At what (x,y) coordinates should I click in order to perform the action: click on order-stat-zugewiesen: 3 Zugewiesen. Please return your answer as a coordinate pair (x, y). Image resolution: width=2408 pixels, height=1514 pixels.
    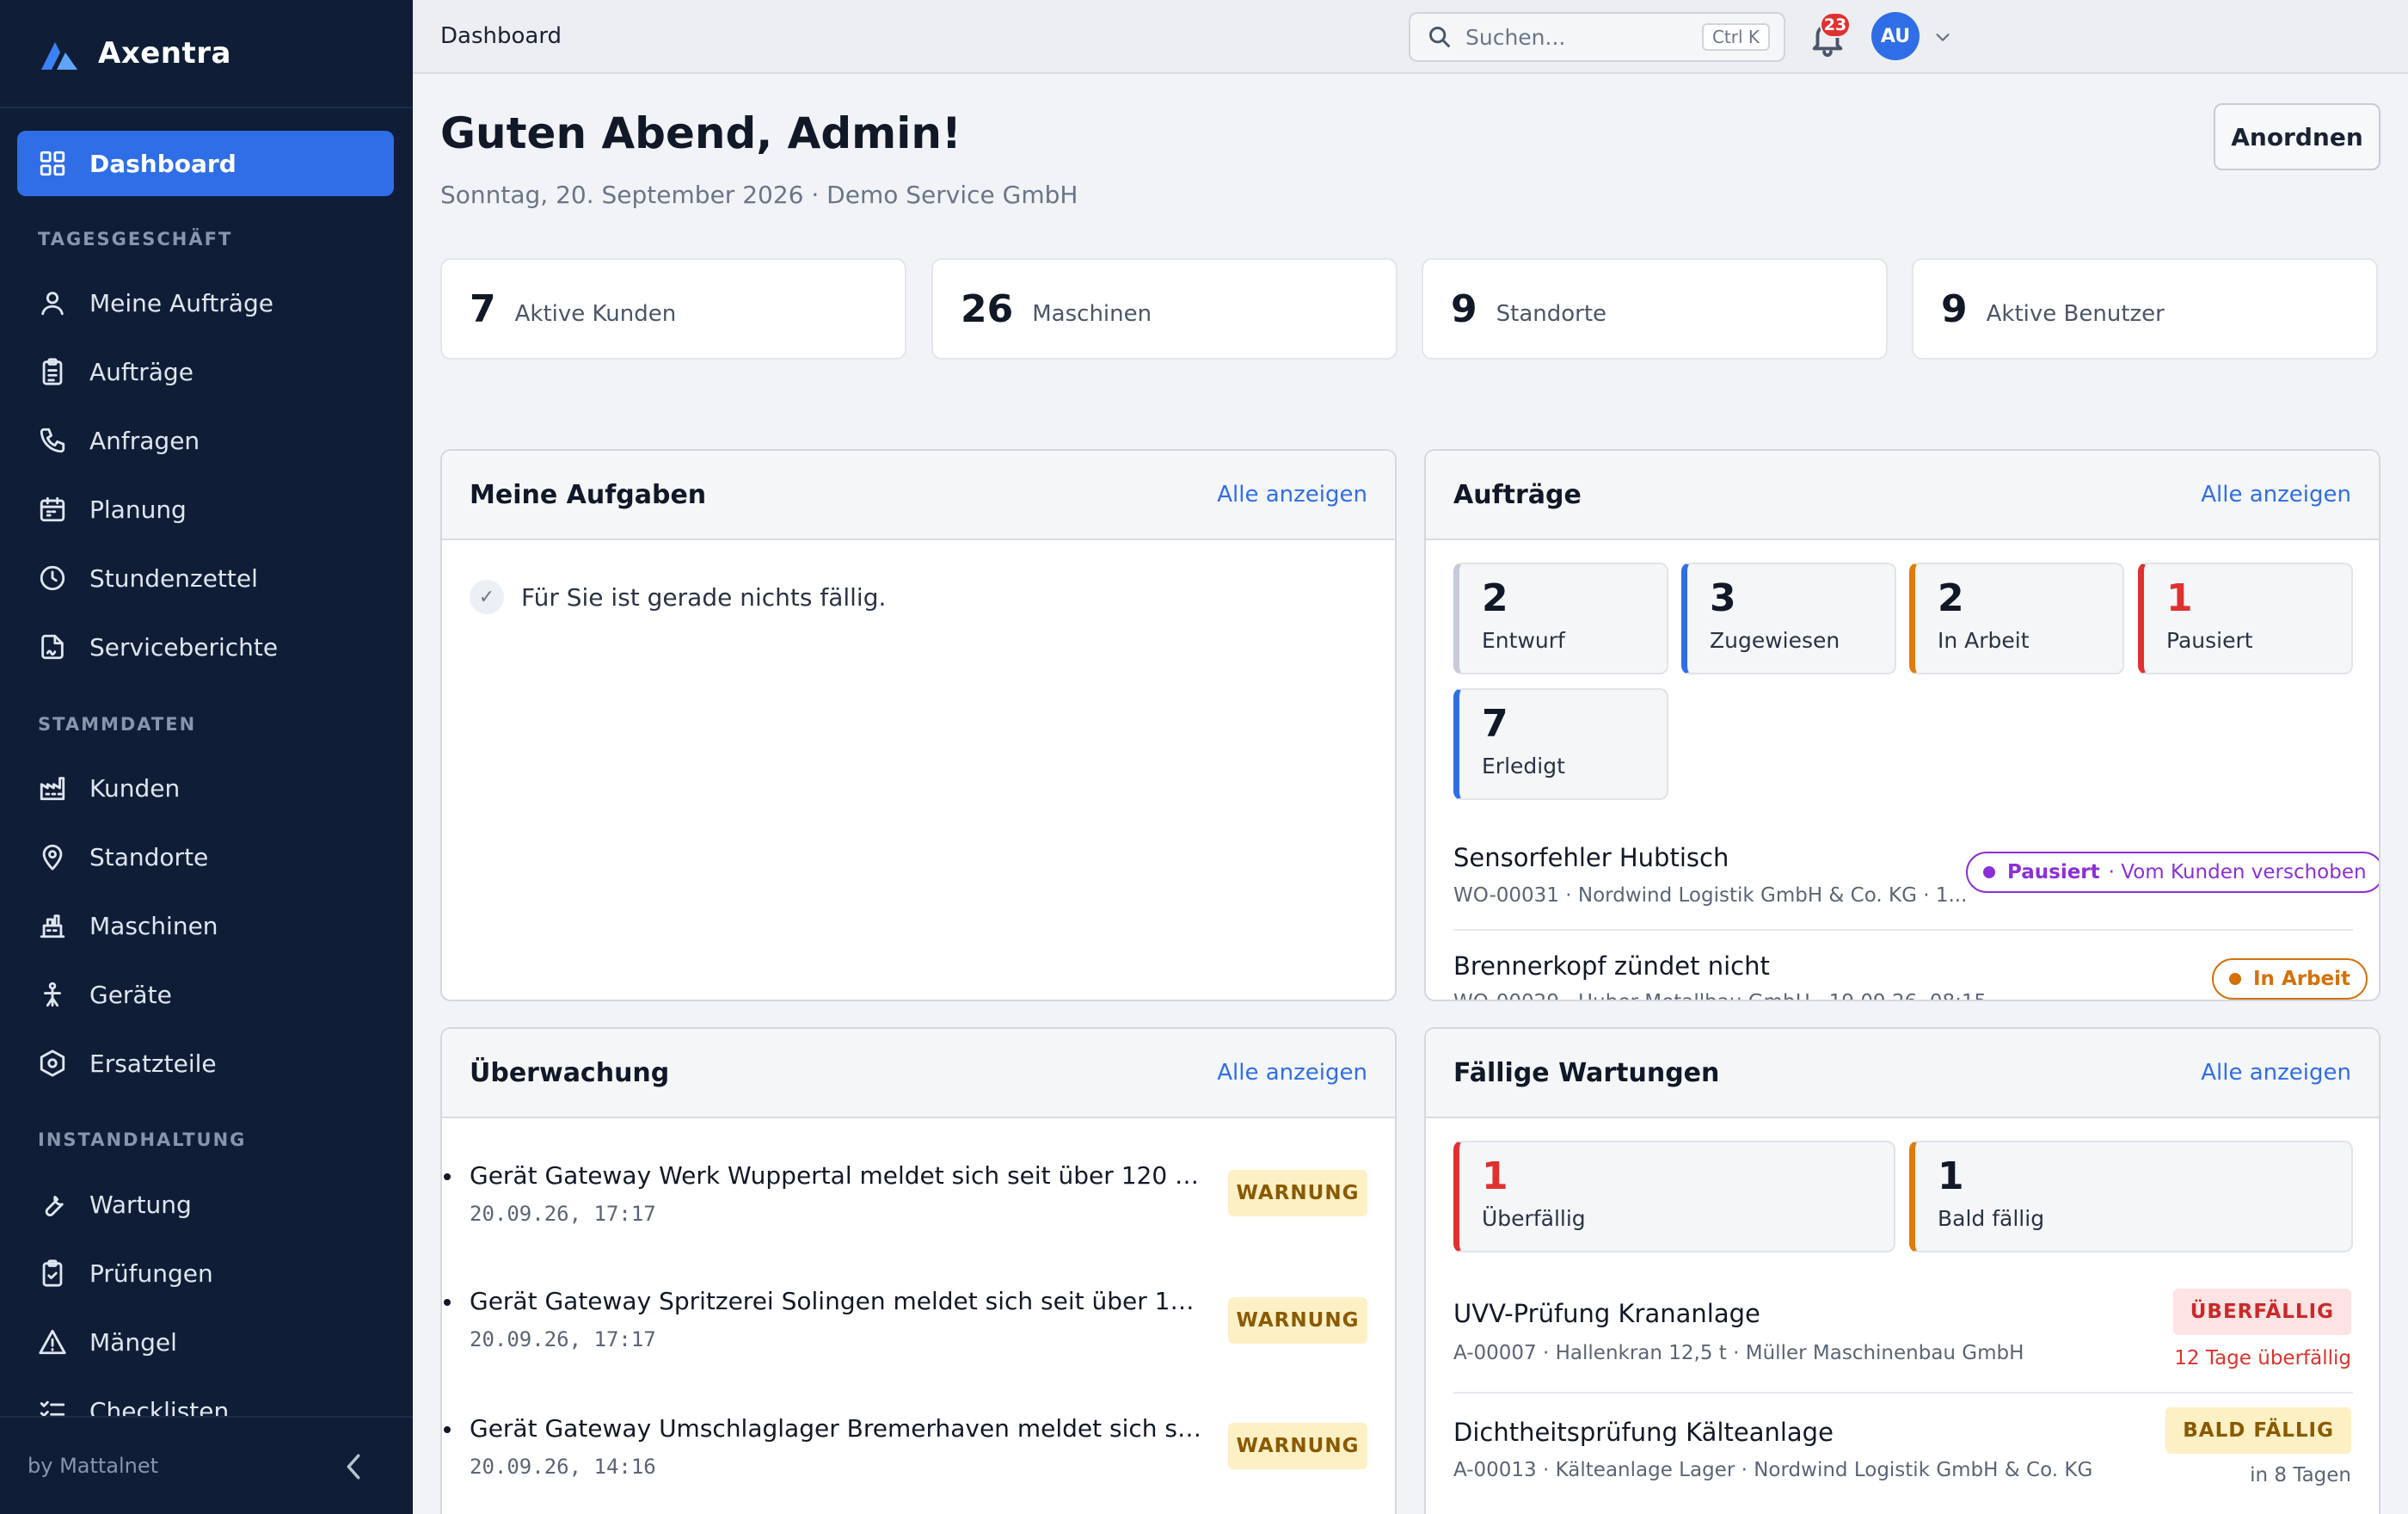
    Looking at the image, I should click on (1789, 618).